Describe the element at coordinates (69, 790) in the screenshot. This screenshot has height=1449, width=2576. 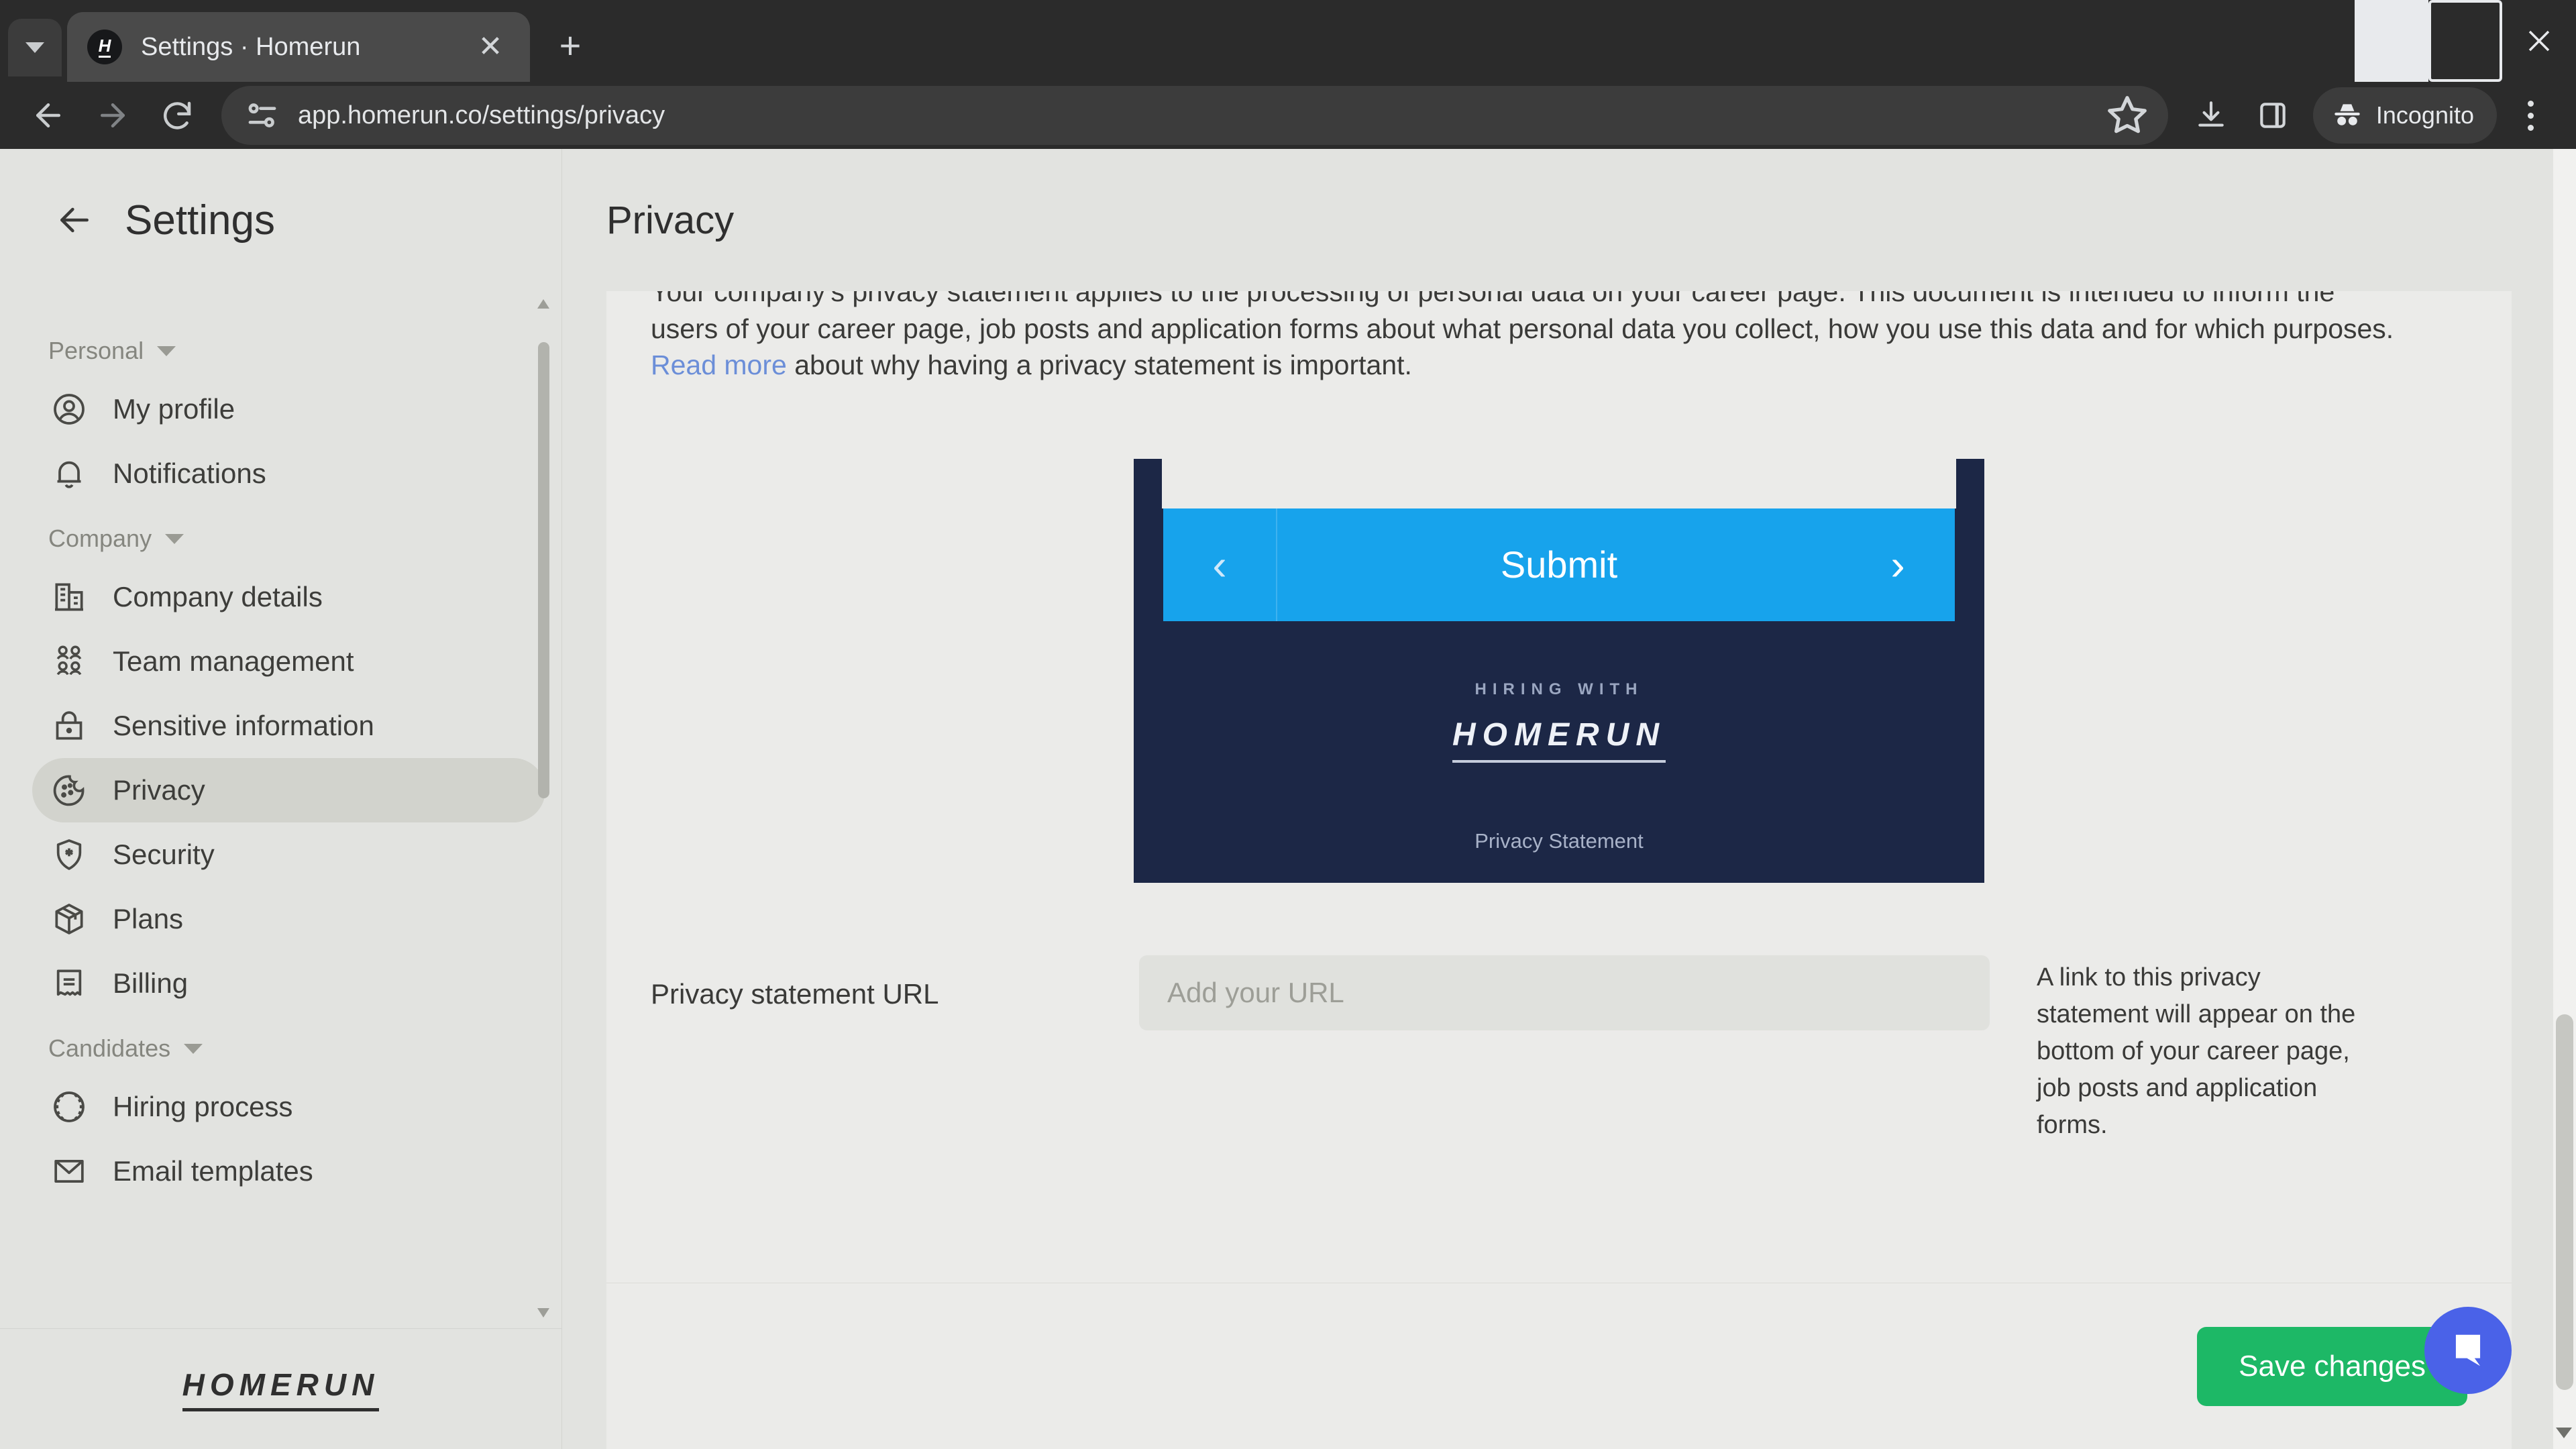
I see `cookie-icon` at that location.